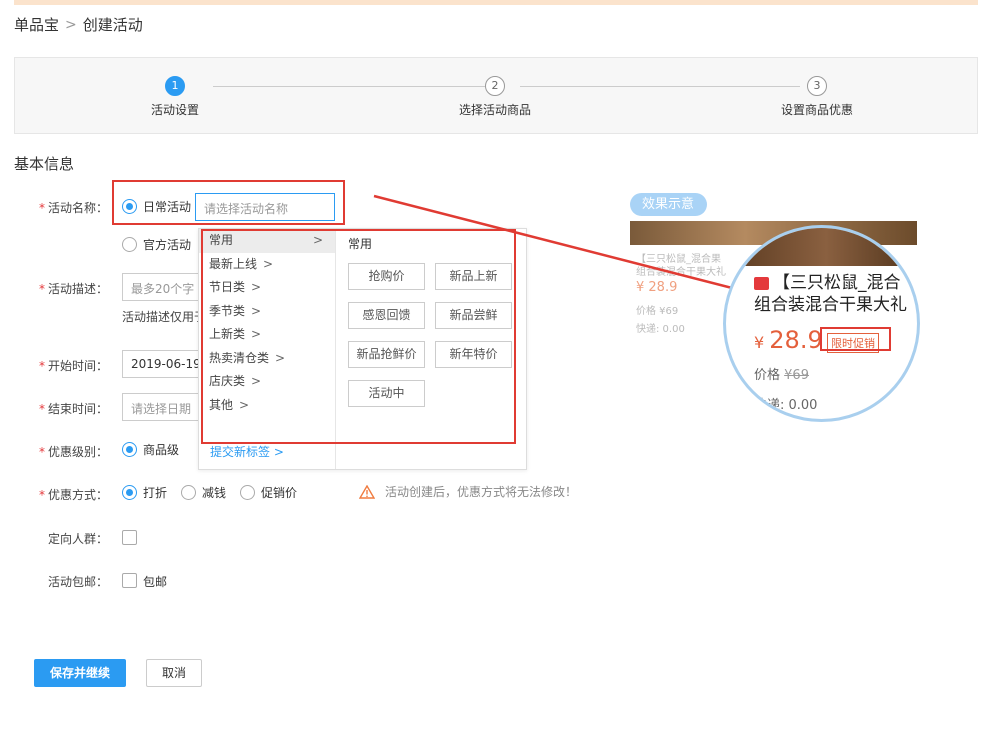  I want to click on tmall-icon, so click(761, 283).